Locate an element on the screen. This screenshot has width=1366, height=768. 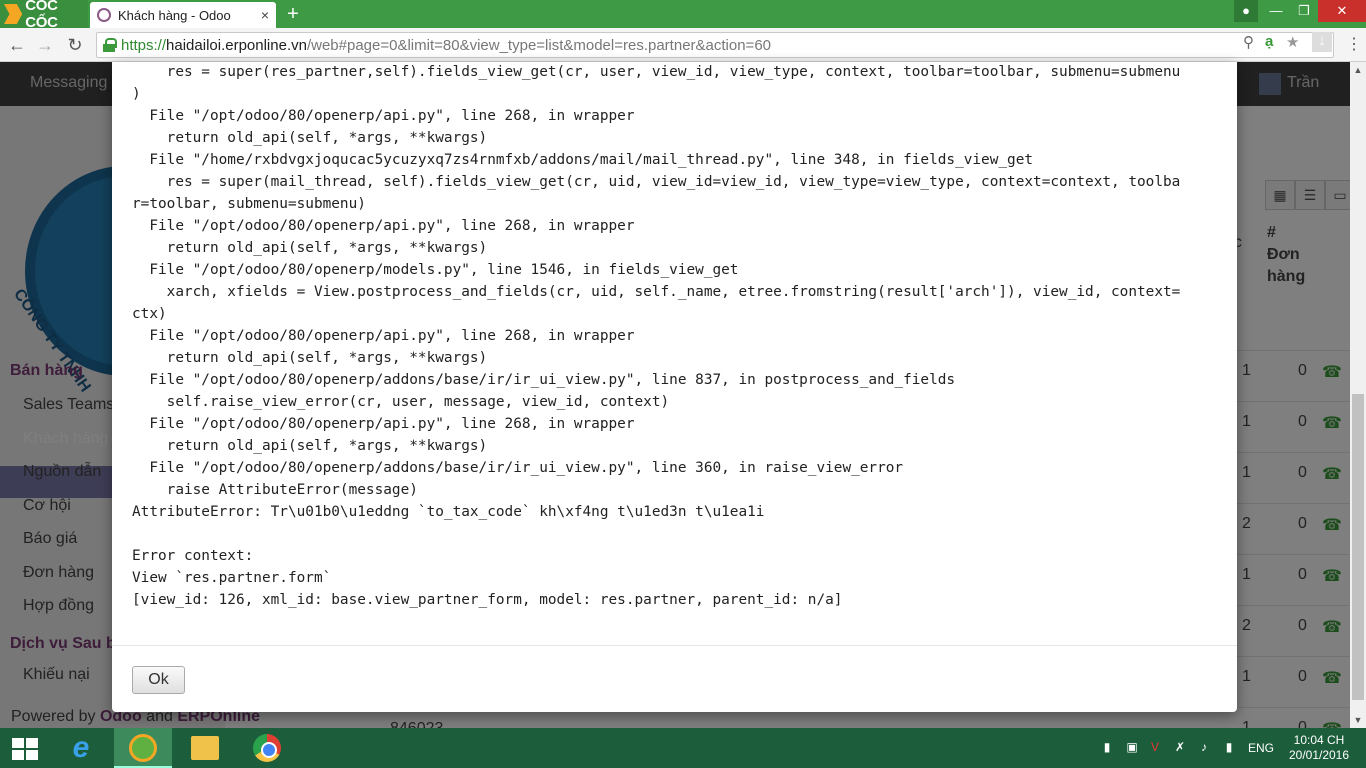
ok-button: Ok is located at coordinates (158, 680).